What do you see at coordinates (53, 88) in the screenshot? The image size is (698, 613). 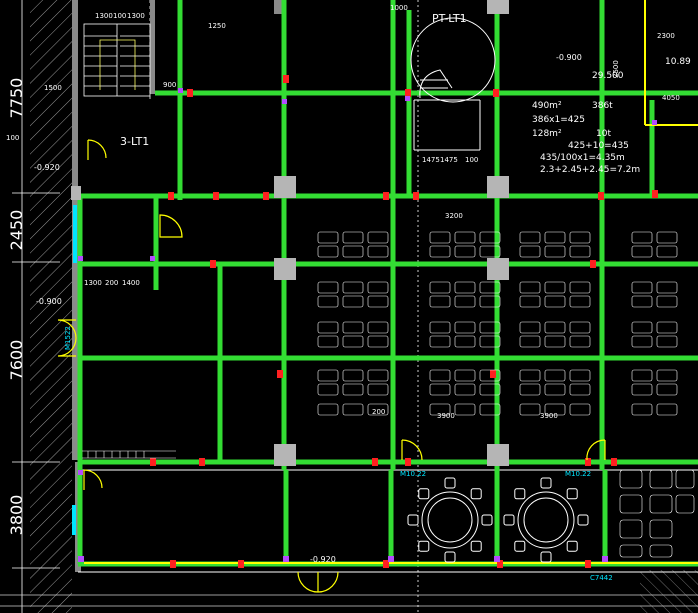 I see `misc-1500: 1500` at bounding box center [53, 88].